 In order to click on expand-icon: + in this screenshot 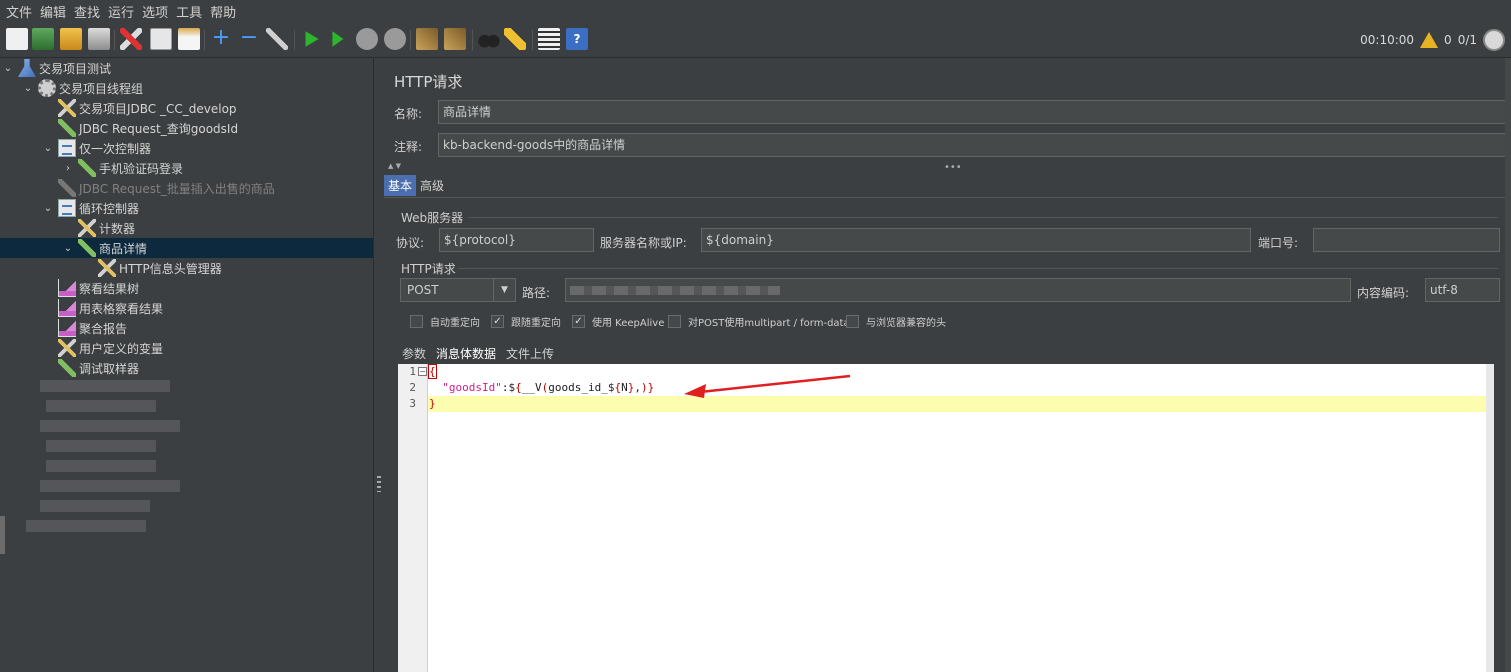, I will do `click(221, 38)`.